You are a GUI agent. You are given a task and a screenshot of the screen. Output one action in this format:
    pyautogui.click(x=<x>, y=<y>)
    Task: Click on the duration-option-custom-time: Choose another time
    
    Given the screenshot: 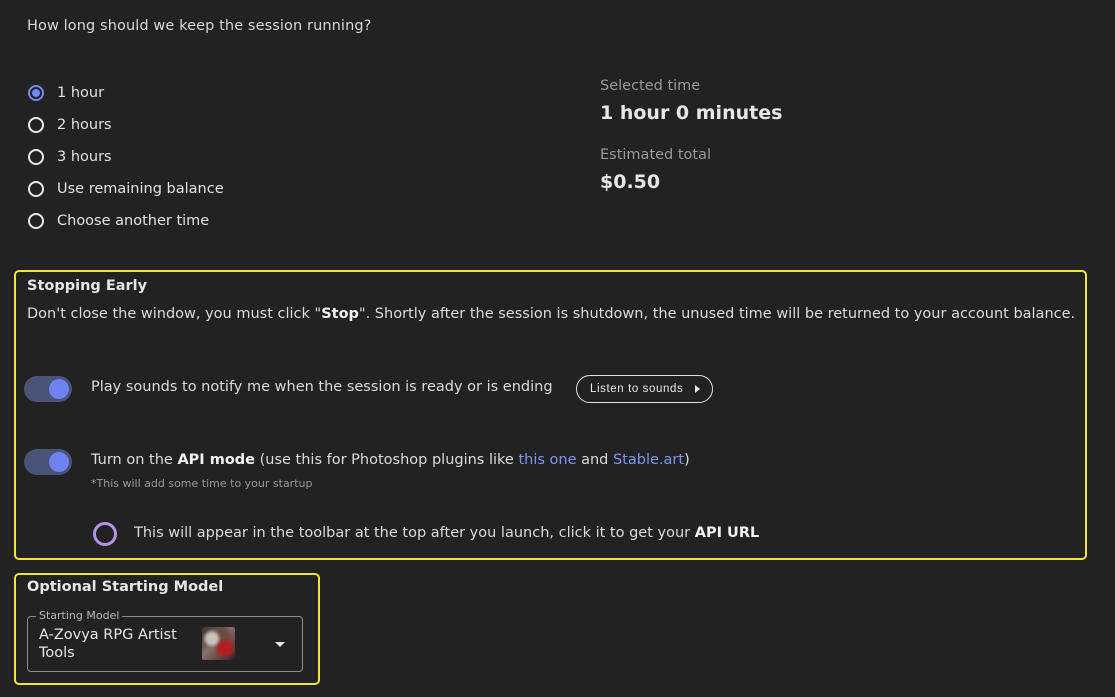 What is the action you would take?
    pyautogui.click(x=126, y=221)
    